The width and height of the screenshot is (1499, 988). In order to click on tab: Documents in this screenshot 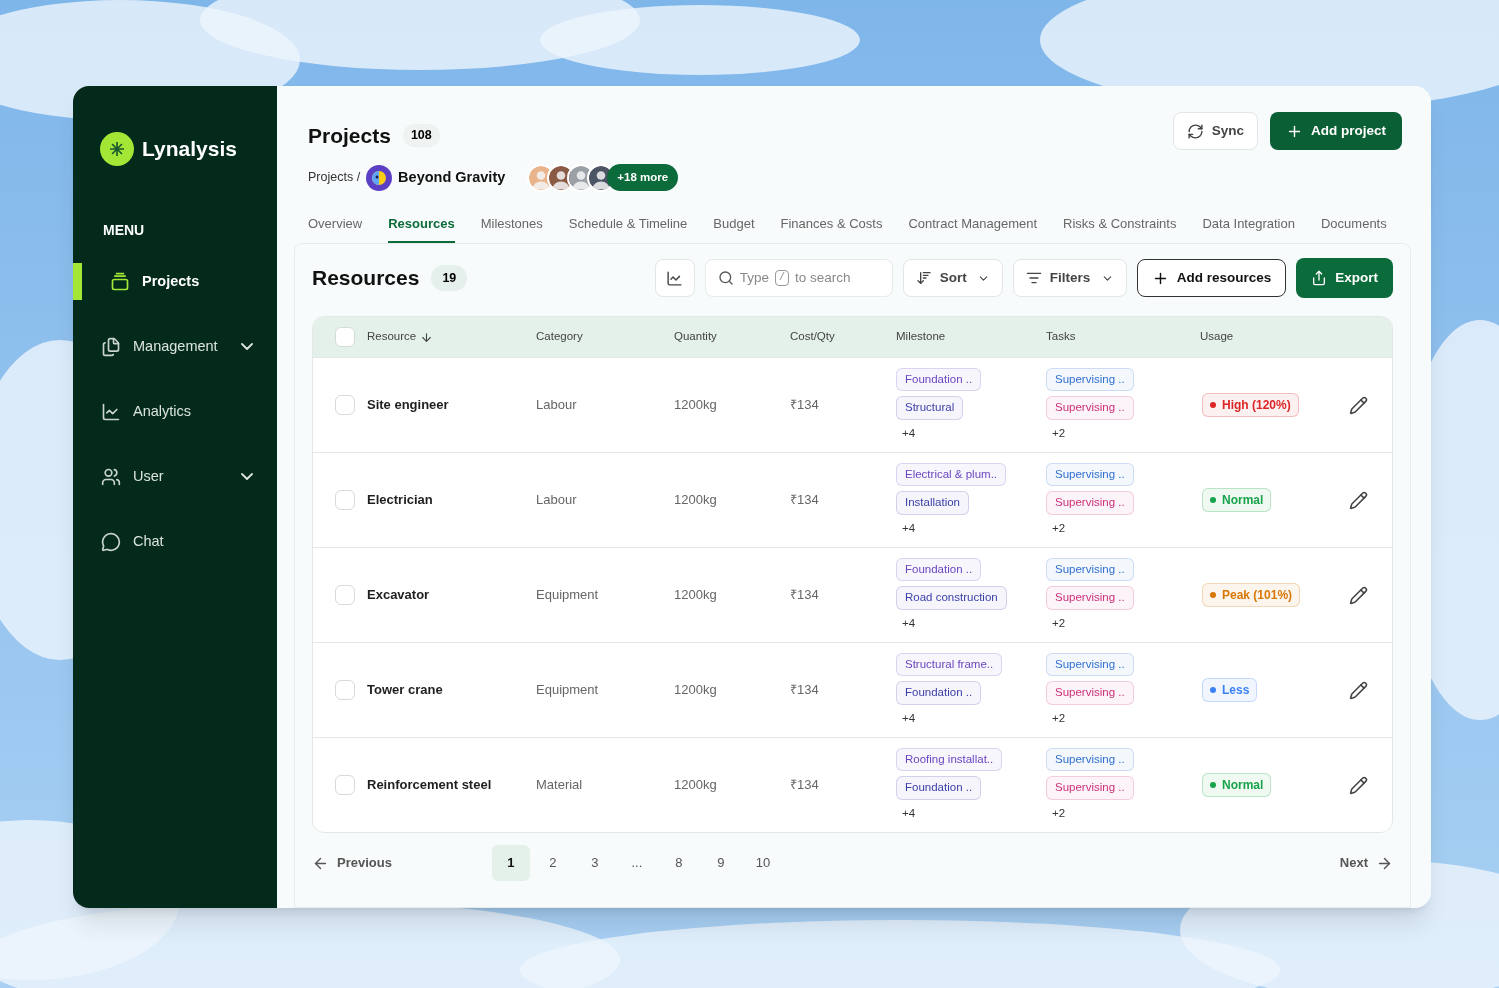, I will do `click(1353, 227)`.